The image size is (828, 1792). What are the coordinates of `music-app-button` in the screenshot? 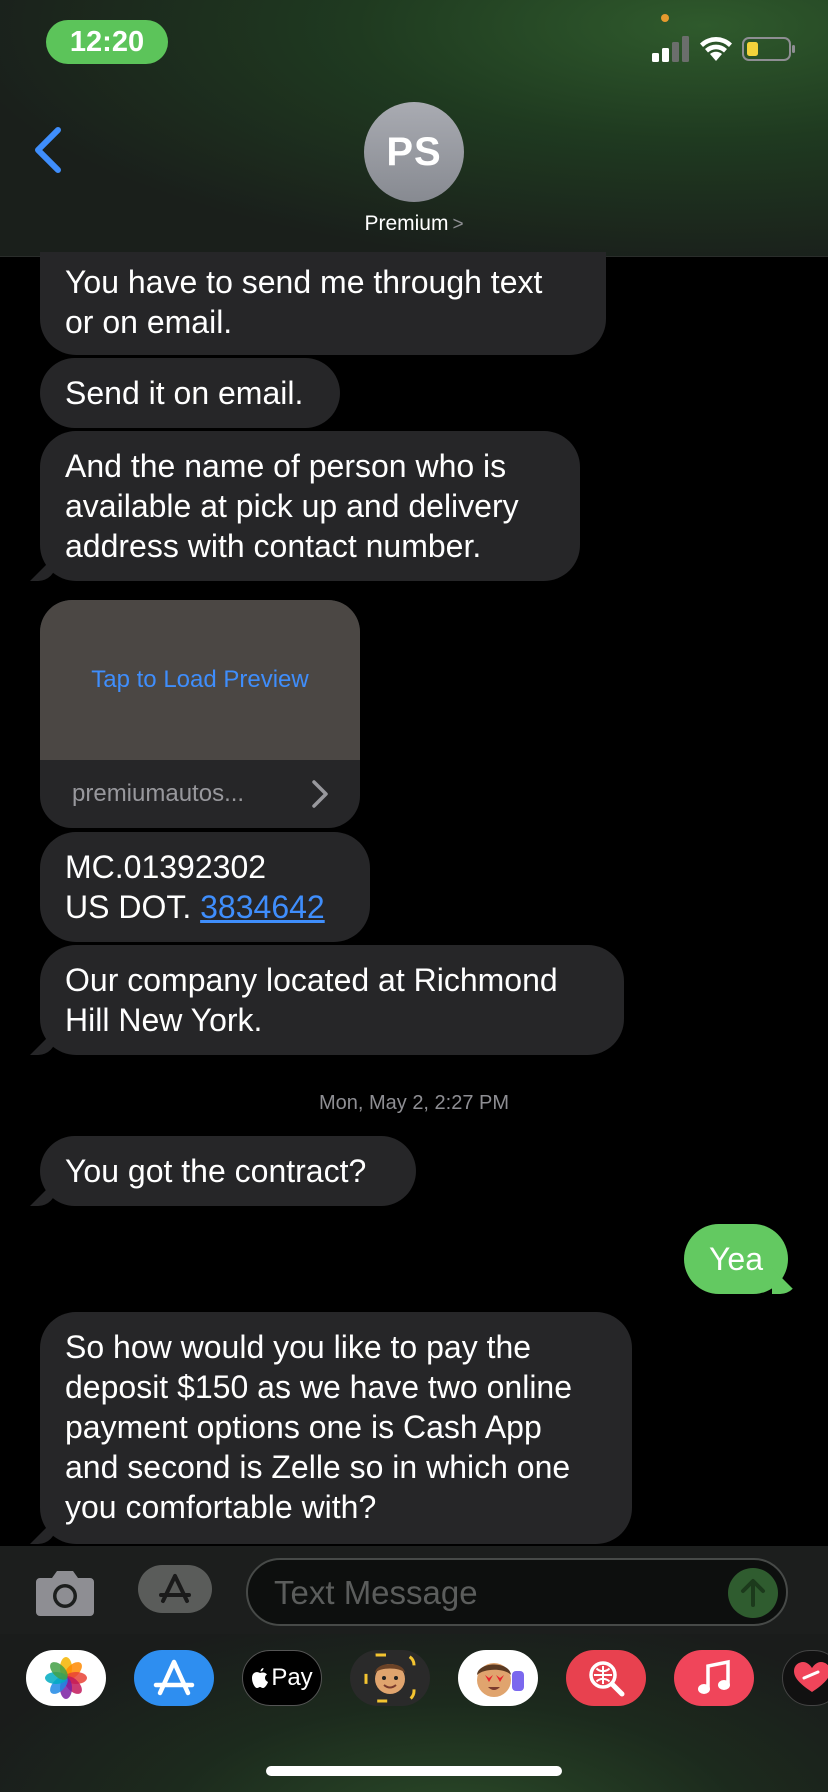 It's located at (714, 1678).